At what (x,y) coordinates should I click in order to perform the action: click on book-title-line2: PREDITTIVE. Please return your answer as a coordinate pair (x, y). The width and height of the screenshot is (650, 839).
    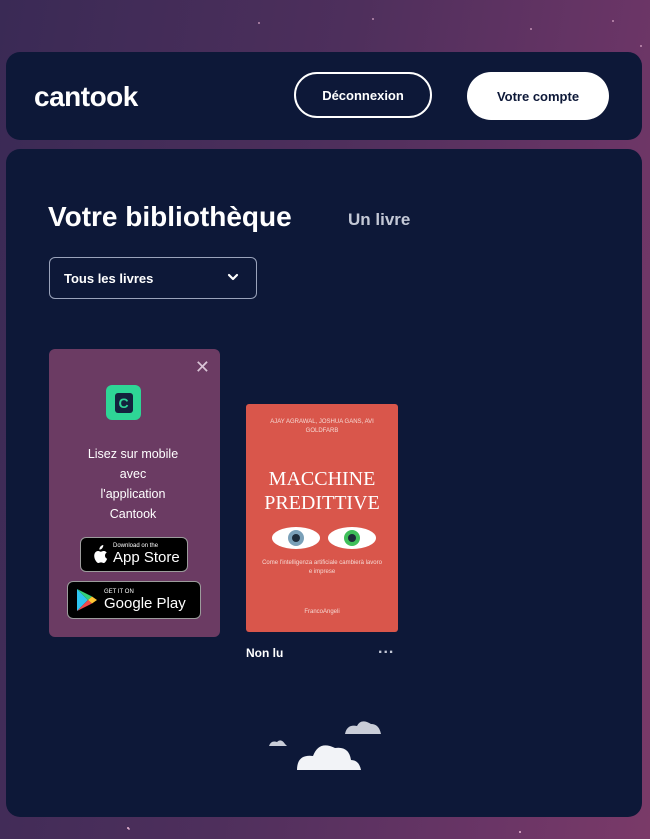
    Looking at the image, I should click on (322, 503).